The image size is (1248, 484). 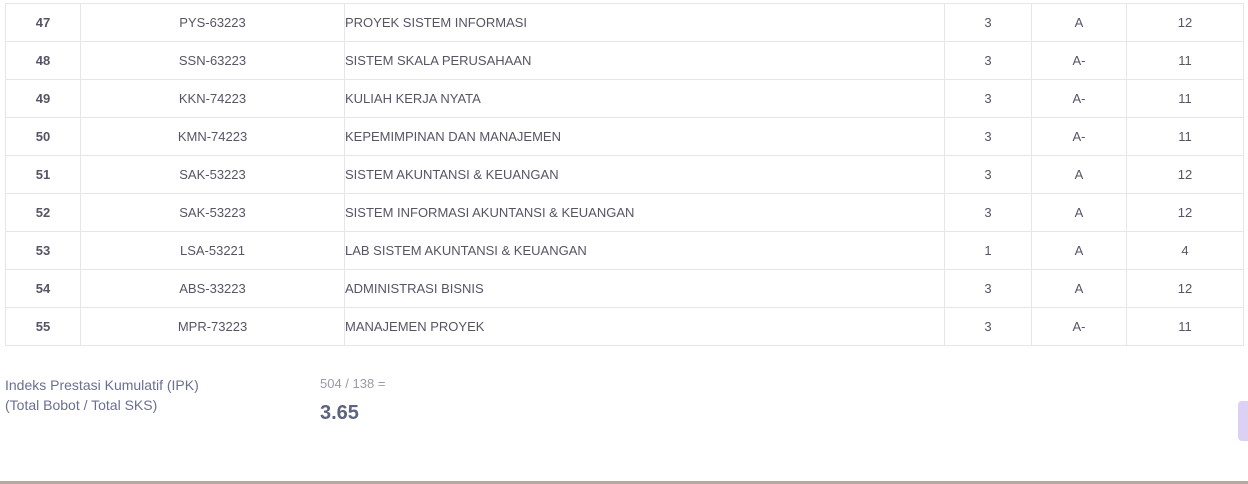 What do you see at coordinates (212, 250) in the screenshot?
I see `course-code: LSA-53221` at bounding box center [212, 250].